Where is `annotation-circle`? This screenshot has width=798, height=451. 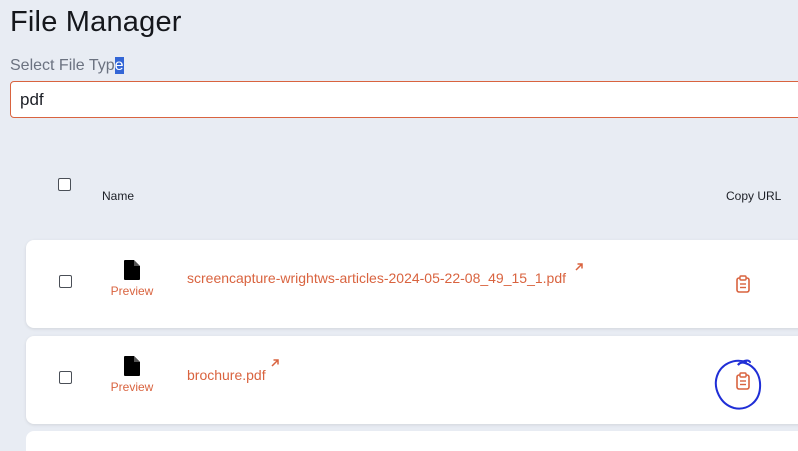
annotation-circle is located at coordinates (738, 384).